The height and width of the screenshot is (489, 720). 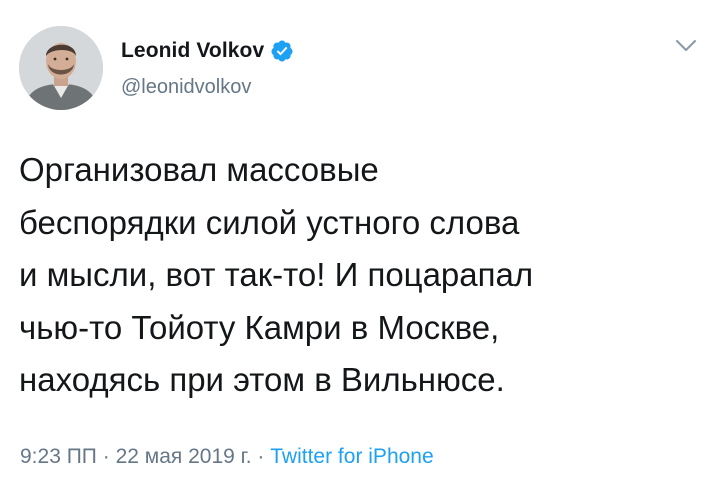 I want to click on author-handle: @leonidvolkov, so click(x=186, y=87).